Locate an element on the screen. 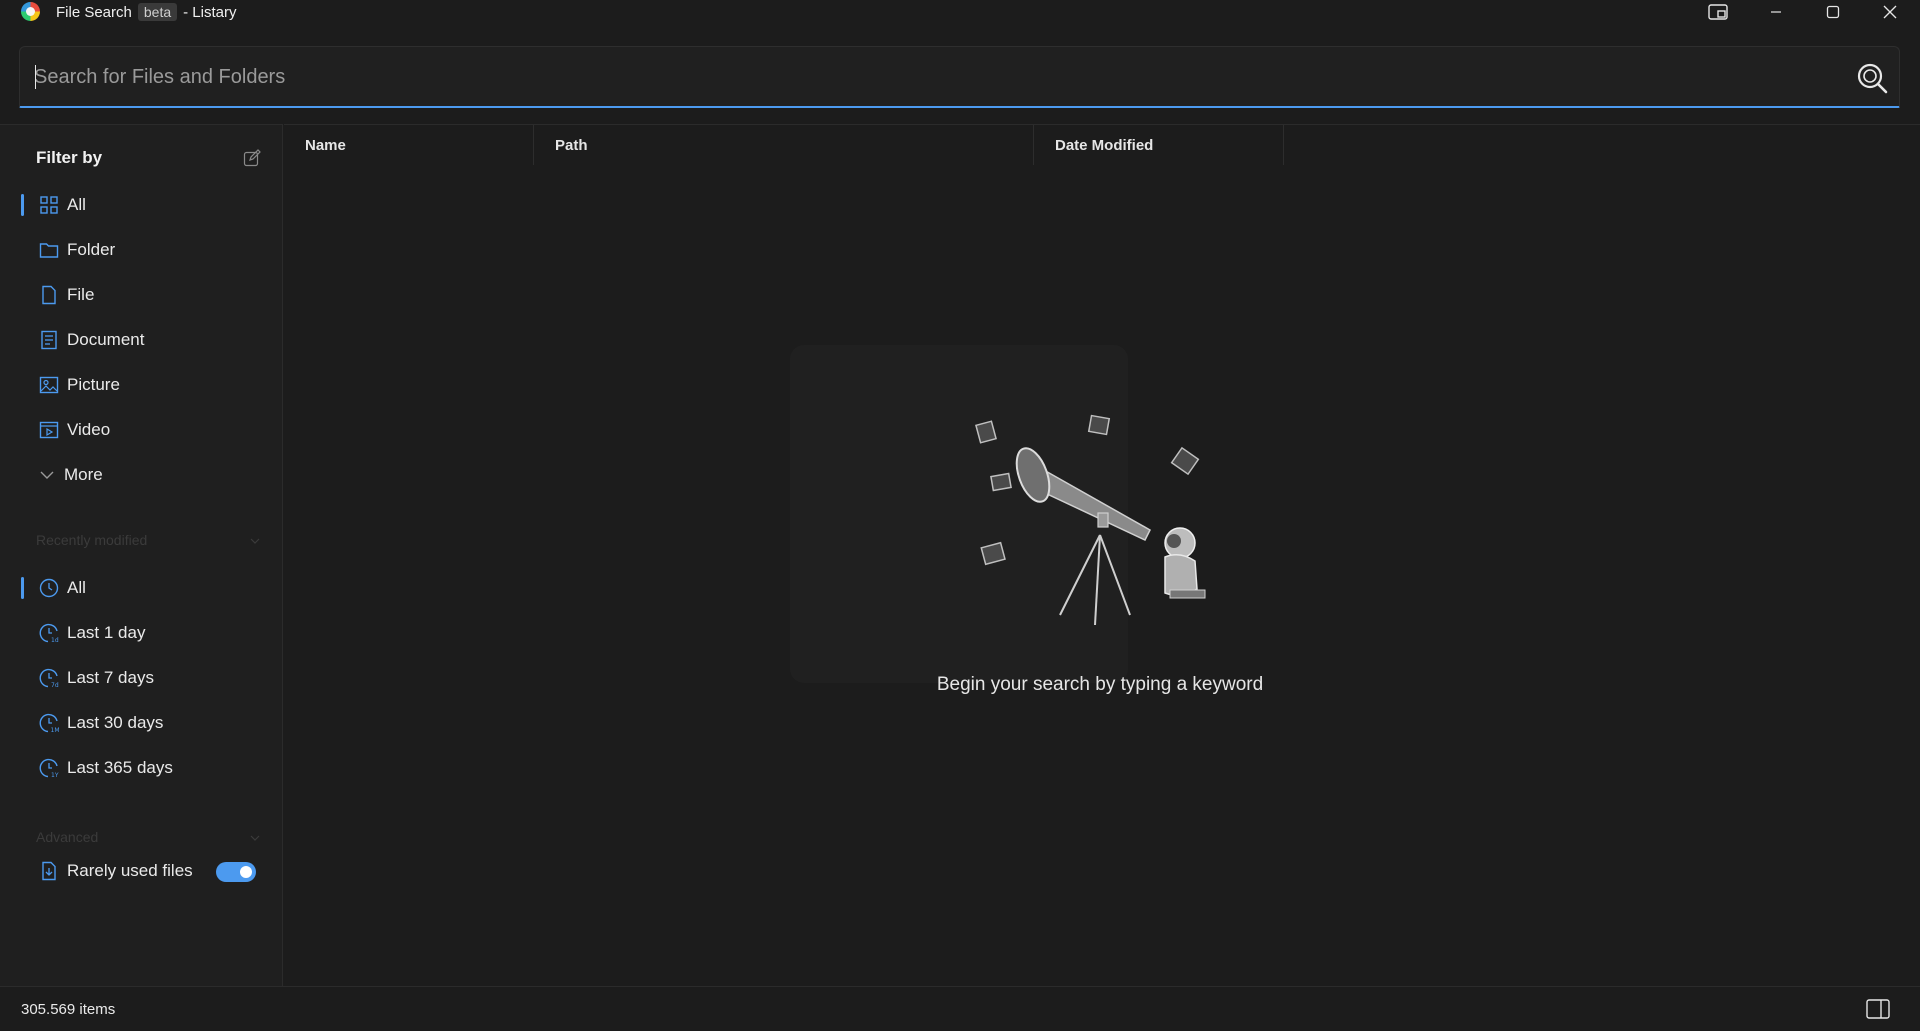  recent-label: All is located at coordinates (76, 587).